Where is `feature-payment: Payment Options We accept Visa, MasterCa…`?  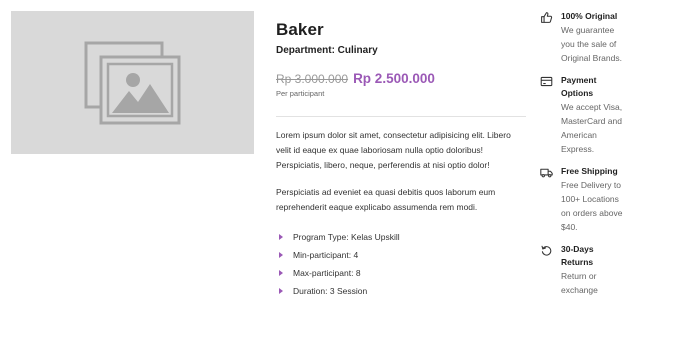
feature-payment: Payment Options We accept Visa, MasterCa… is located at coordinates (607, 115).